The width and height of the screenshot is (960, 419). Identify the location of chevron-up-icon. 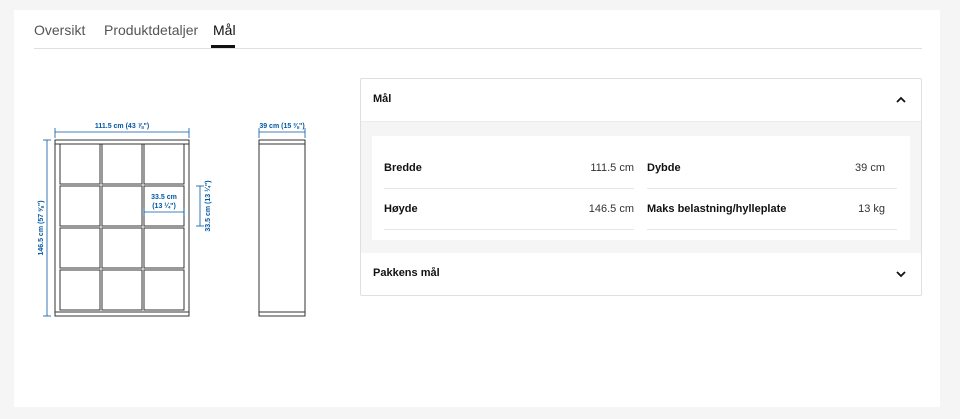
(901, 99).